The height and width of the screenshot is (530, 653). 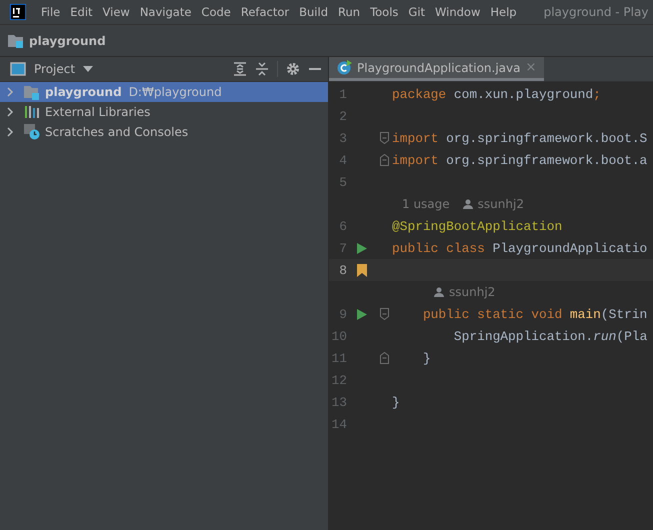 I want to click on code-line: package com.xun.playground;, so click(x=496, y=94).